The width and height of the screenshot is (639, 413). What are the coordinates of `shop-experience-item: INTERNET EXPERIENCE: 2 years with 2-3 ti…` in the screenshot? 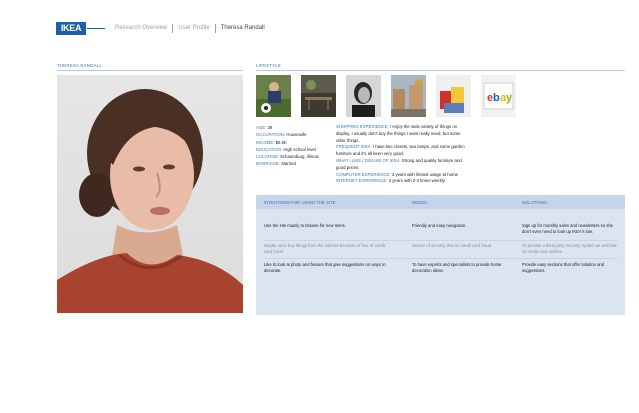 It's located at (390, 181).